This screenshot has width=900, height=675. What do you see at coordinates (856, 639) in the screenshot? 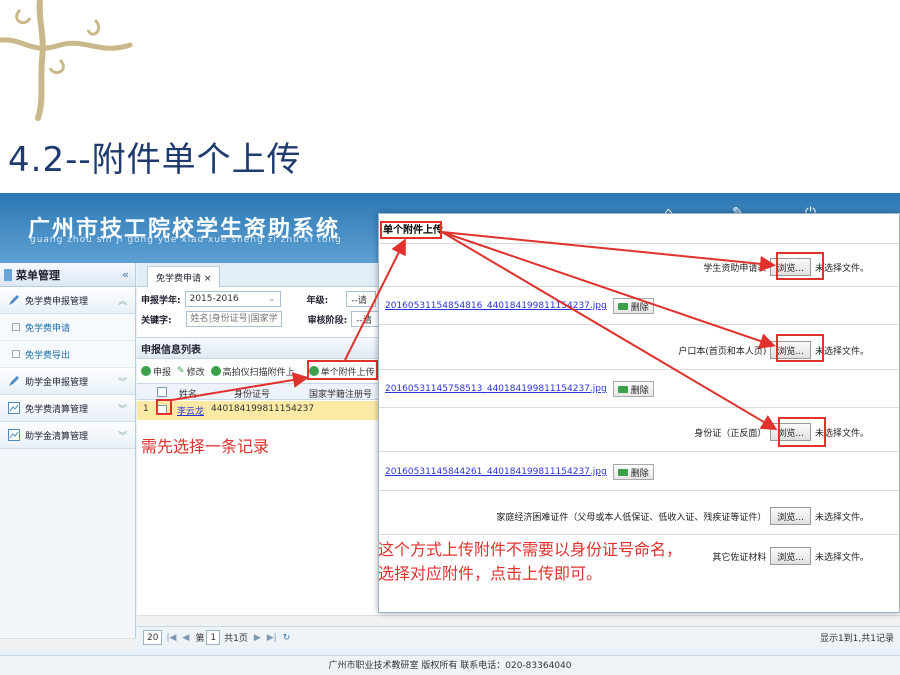
I see `pager-info: 显示1到1,共1记录` at bounding box center [856, 639].